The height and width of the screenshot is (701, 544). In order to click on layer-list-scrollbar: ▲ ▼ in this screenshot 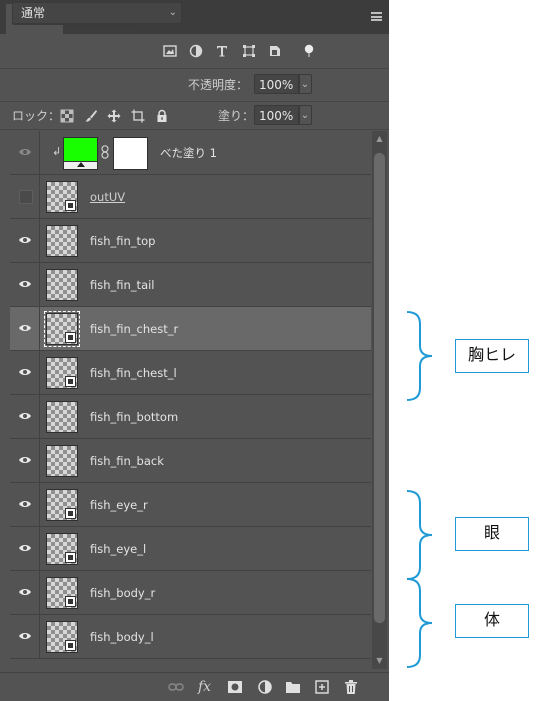, I will do `click(379, 400)`.